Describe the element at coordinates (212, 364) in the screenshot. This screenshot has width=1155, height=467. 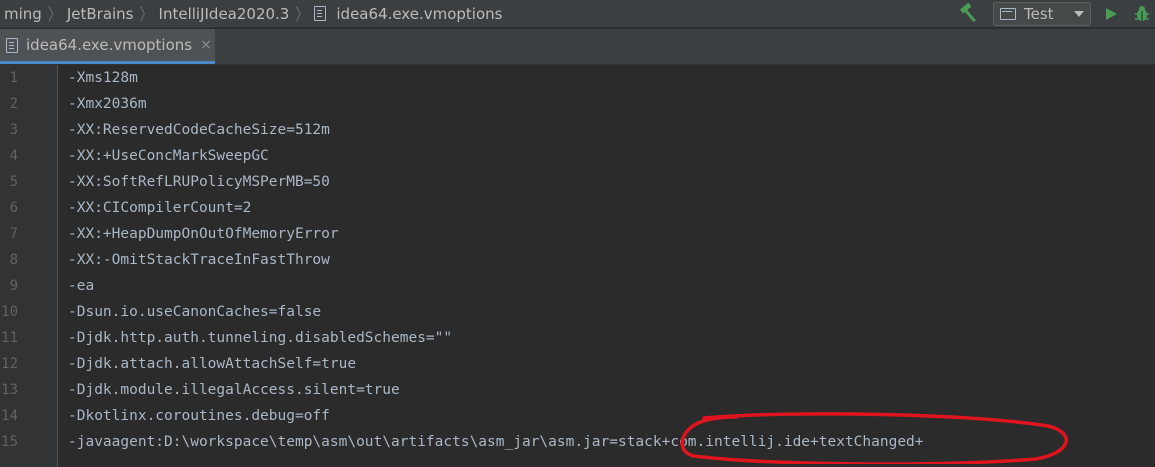
I see `code-text: -Djdk.attach.allowAttachSelf=true` at that location.